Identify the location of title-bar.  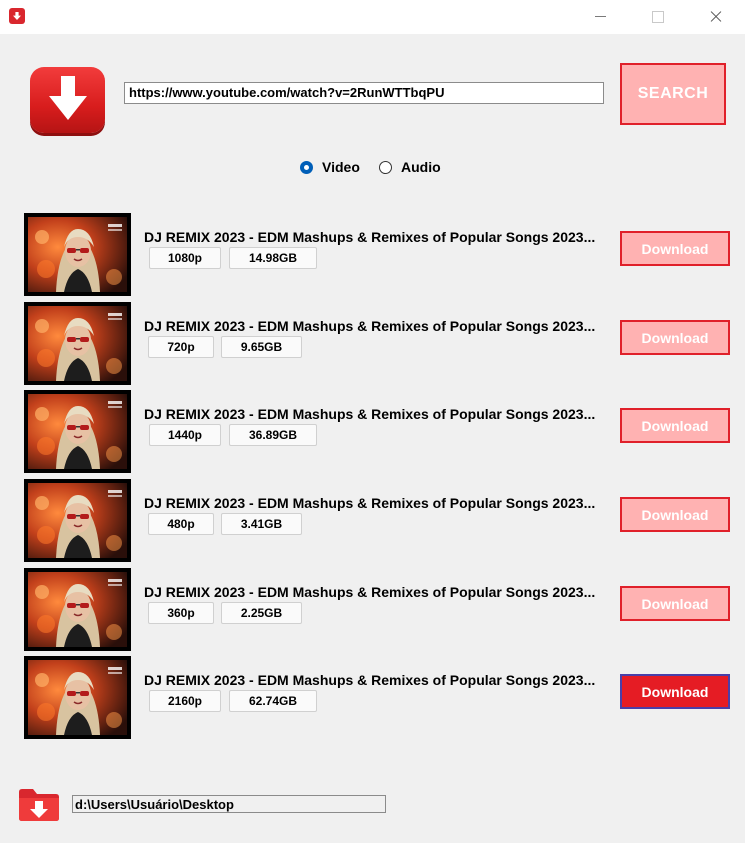
(372, 17).